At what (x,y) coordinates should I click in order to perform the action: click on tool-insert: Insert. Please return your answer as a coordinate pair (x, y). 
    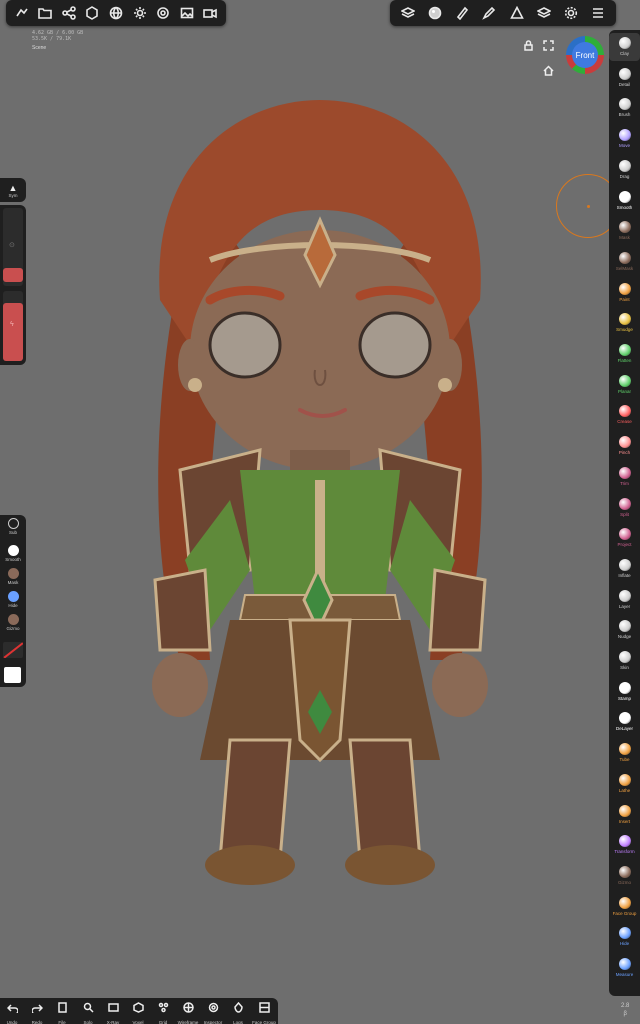
    Looking at the image, I should click on (624, 815).